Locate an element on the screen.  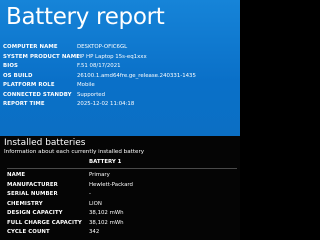
battery-row: MANUFACTURER Hewlett-Packard is located at coordinates (122, 186).